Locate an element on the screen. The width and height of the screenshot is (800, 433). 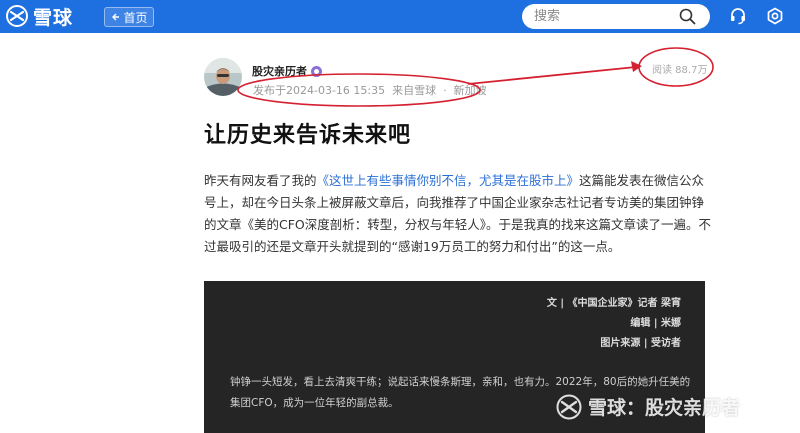
read-count: 阅读 88.7万 is located at coordinates (680, 70).